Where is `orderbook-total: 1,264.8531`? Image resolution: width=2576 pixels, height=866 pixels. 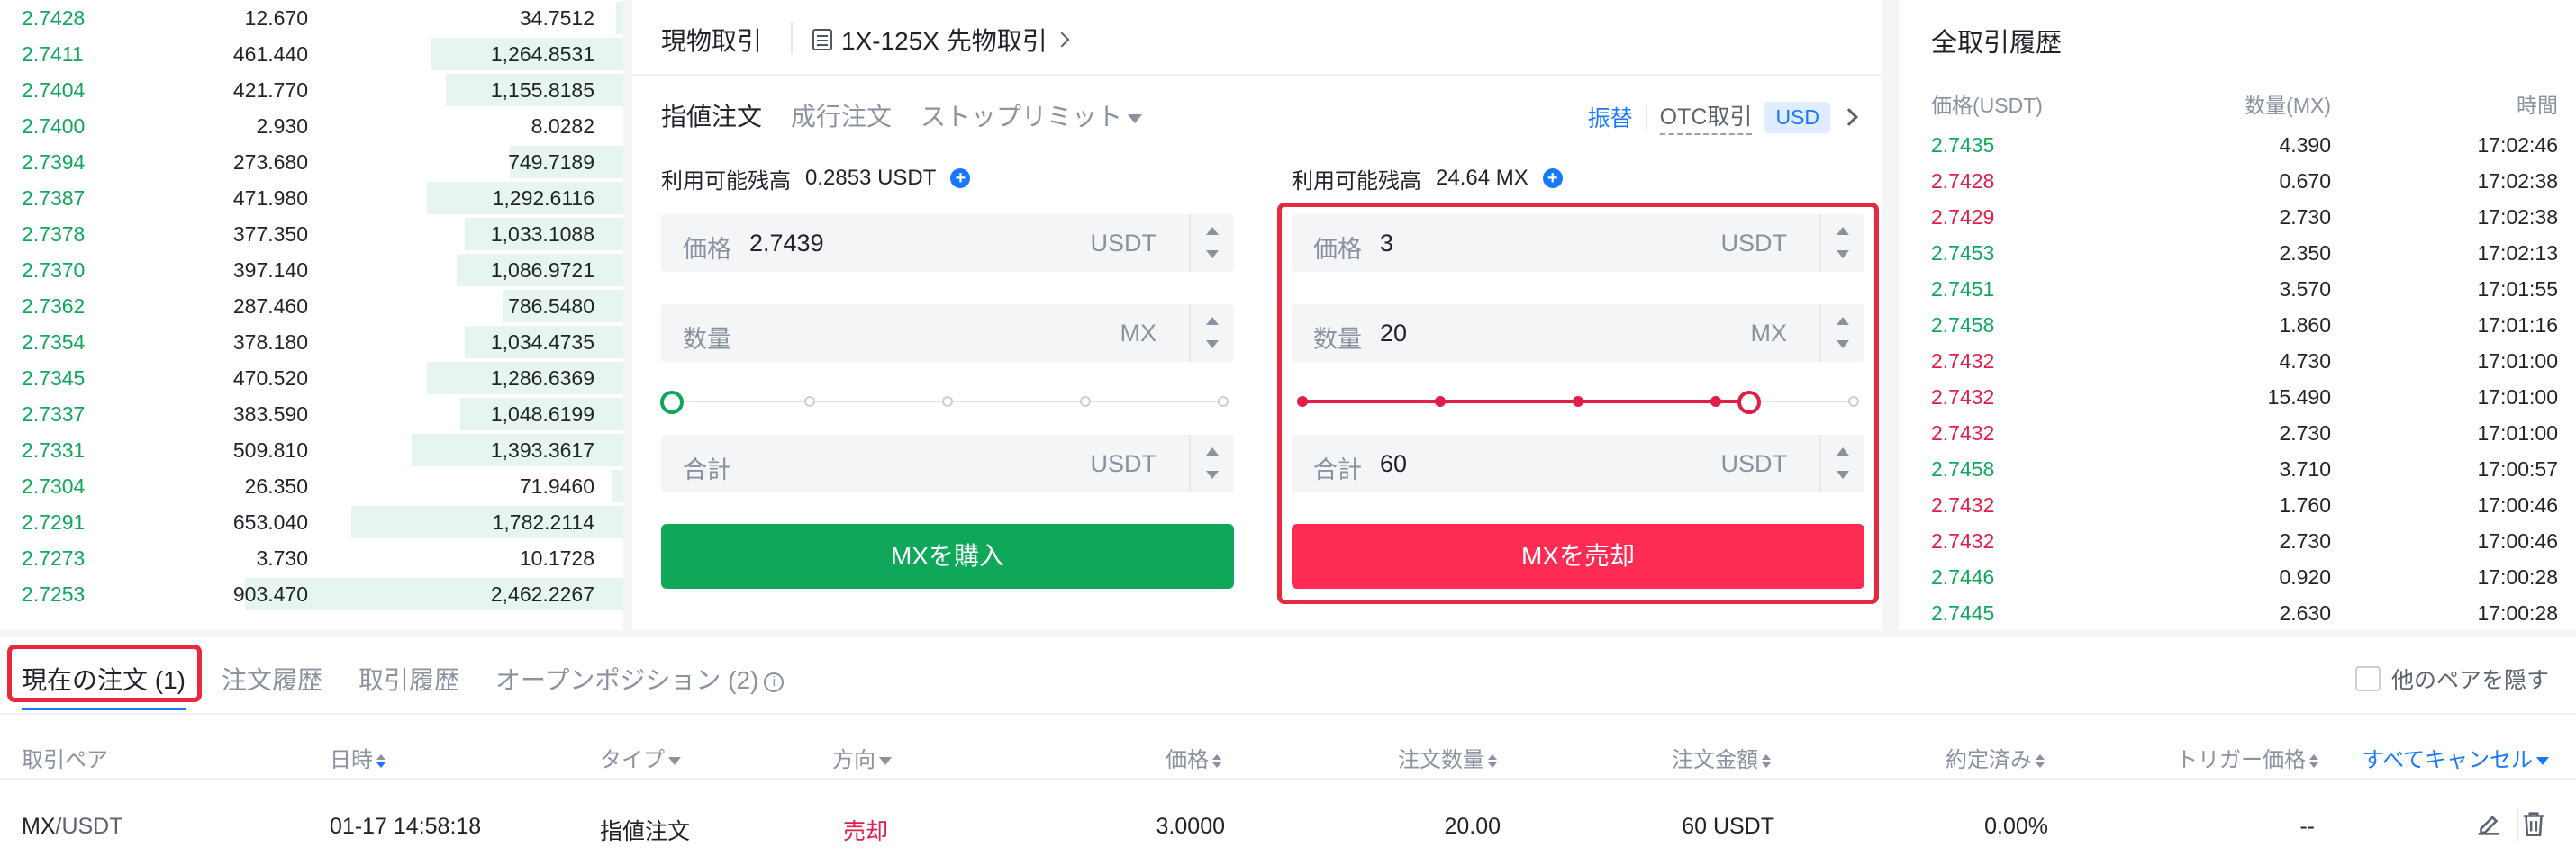 orderbook-total: 1,264.8531 is located at coordinates (542, 54).